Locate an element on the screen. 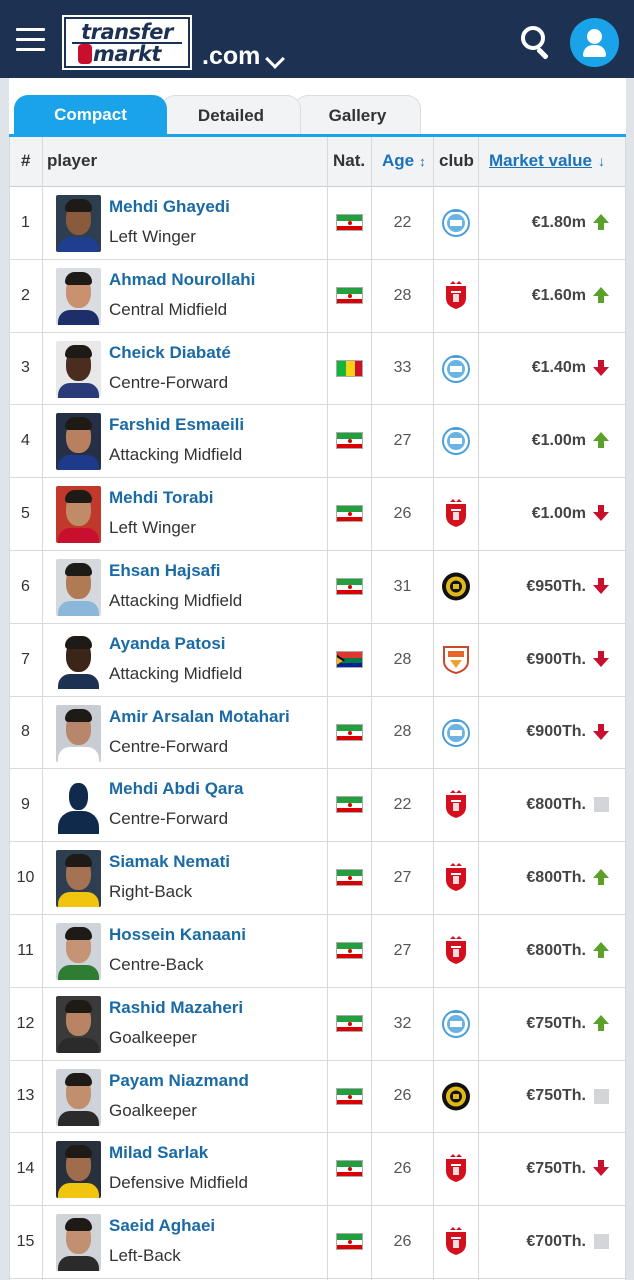 The width and height of the screenshot is (634, 1280). player-name-link: Milad Sarlak is located at coordinates (158, 1153).